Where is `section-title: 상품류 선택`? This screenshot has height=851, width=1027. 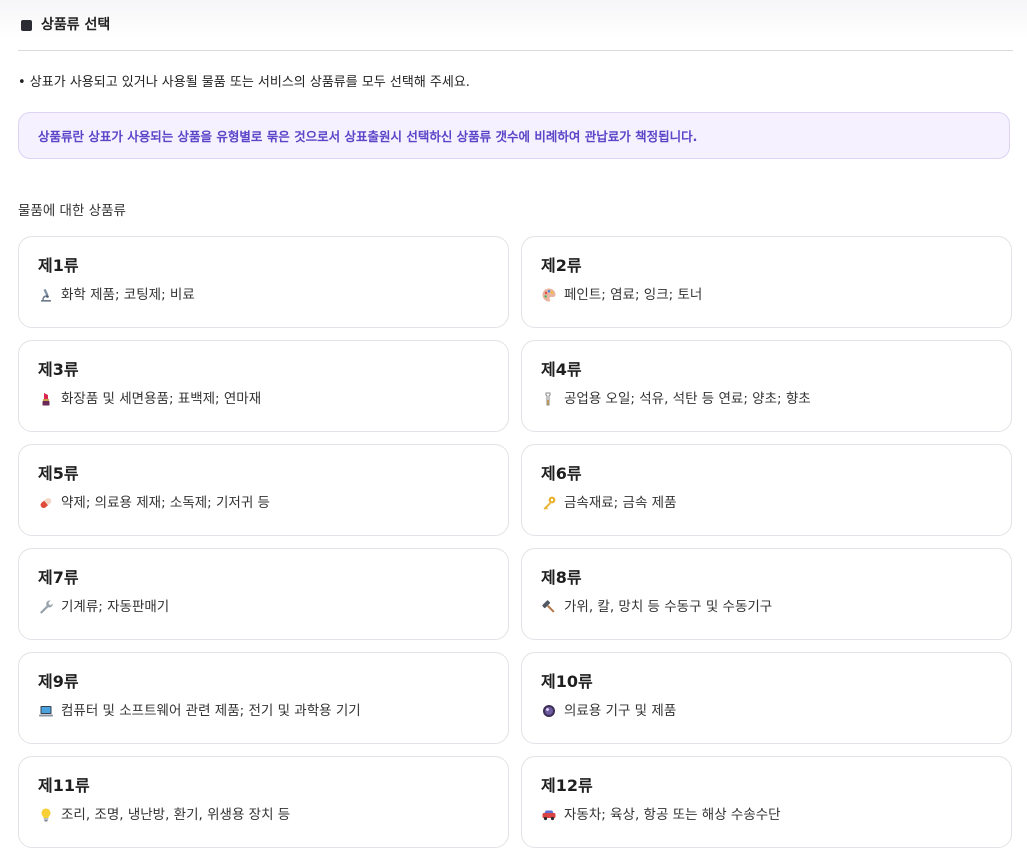 section-title: 상품류 선택 is located at coordinates (76, 25).